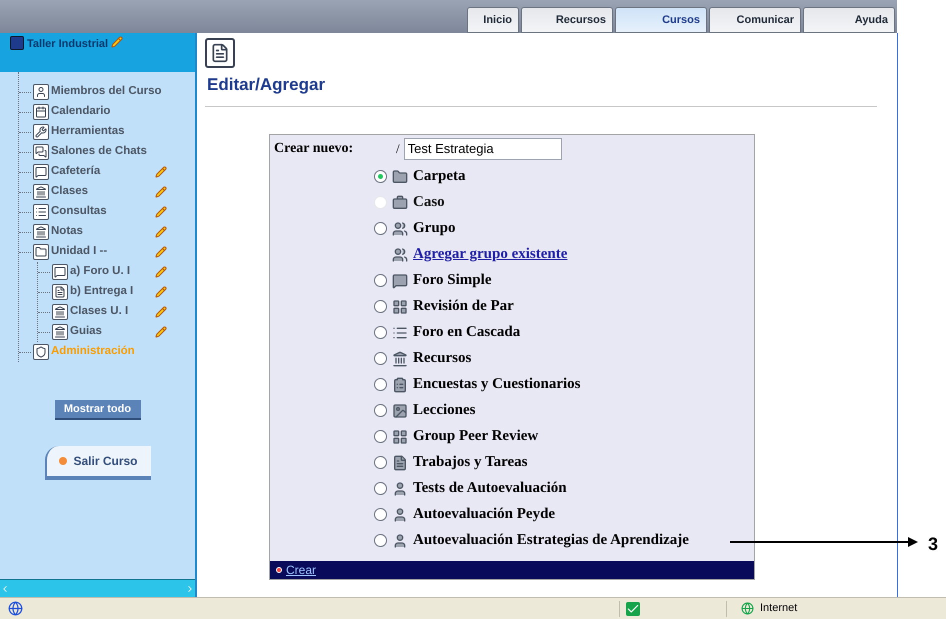  I want to click on create-label: Crear nuevo:, so click(314, 149).